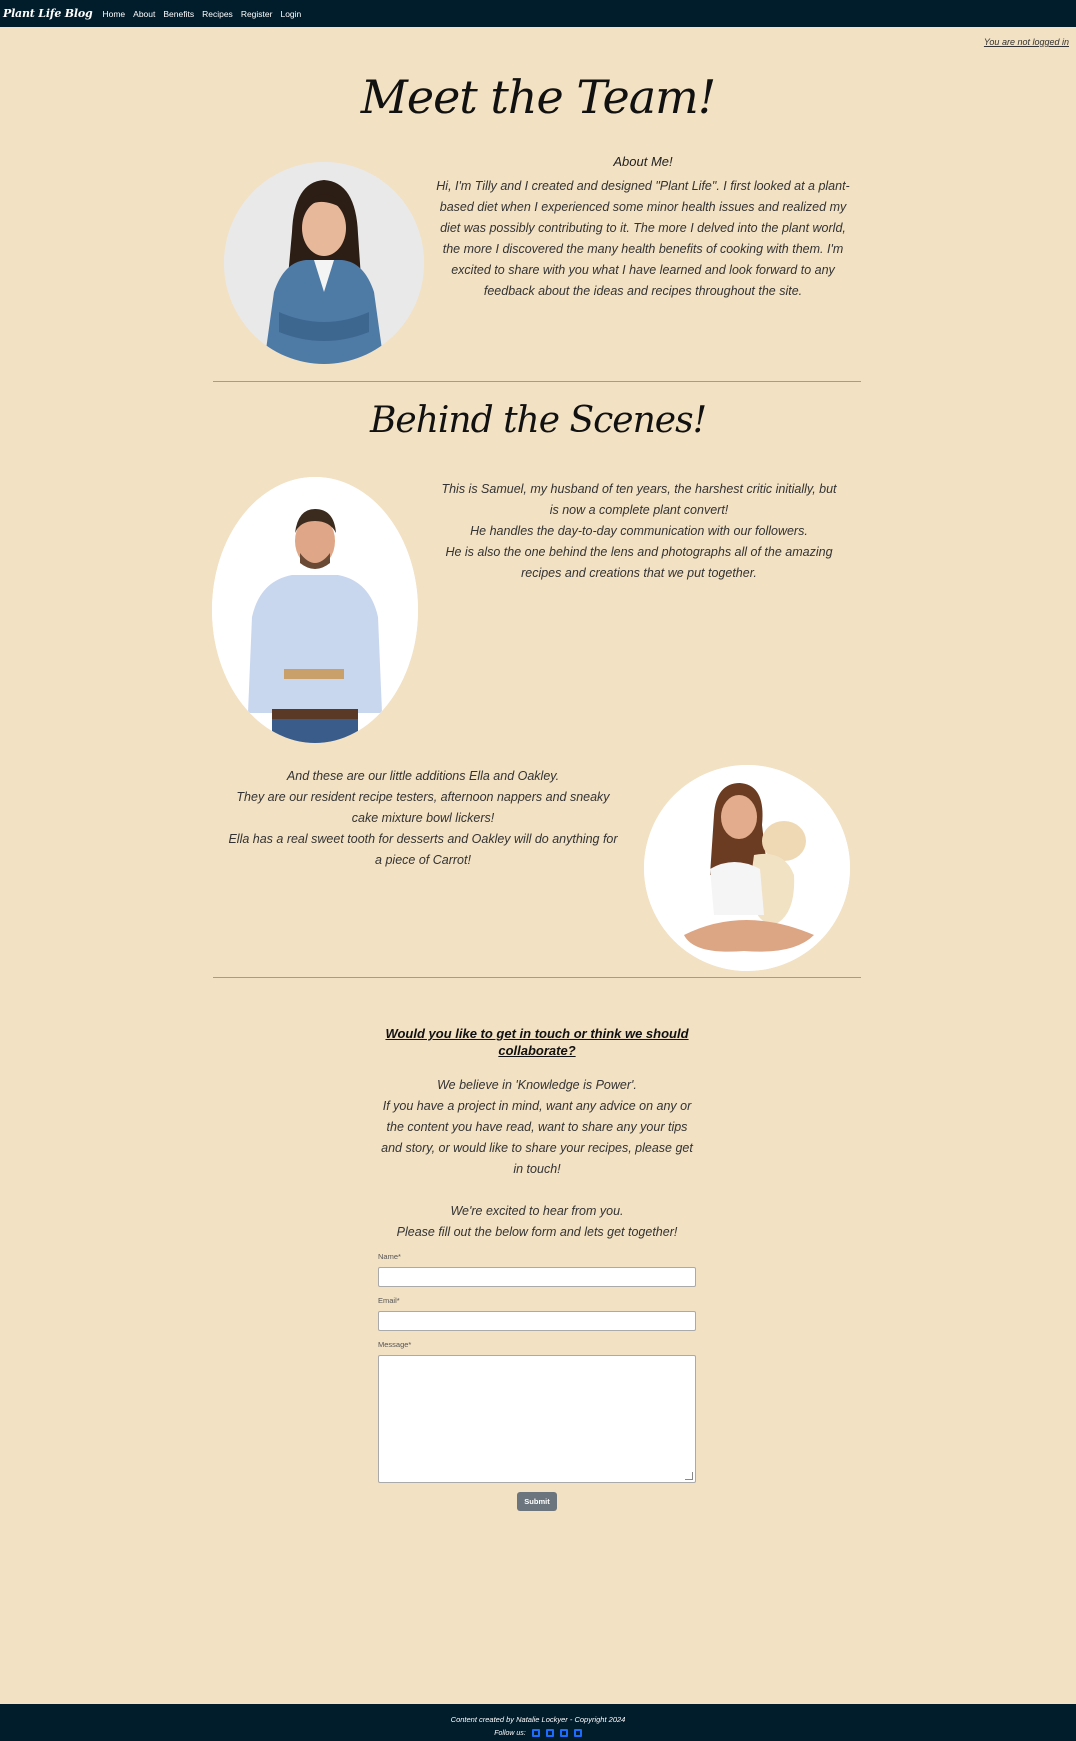  I want to click on facebook-icon, so click(535, 1733).